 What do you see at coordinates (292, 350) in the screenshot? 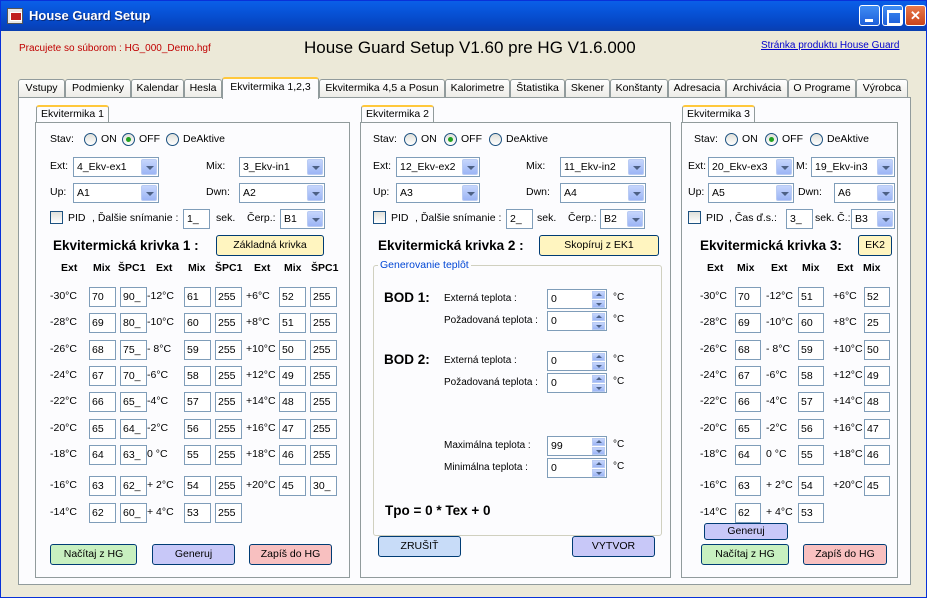
I see `ek1-mix-input: 50` at bounding box center [292, 350].